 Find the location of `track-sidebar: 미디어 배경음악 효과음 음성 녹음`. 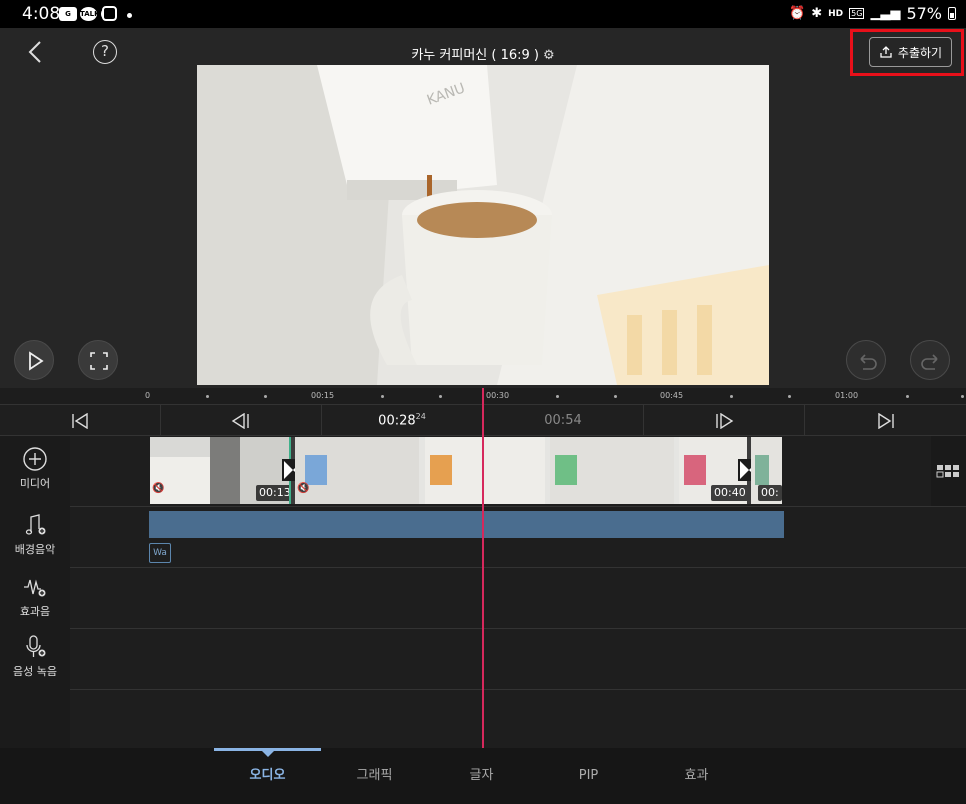

track-sidebar: 미디어 배경음악 효과음 음성 녹음 is located at coordinates (35, 592).